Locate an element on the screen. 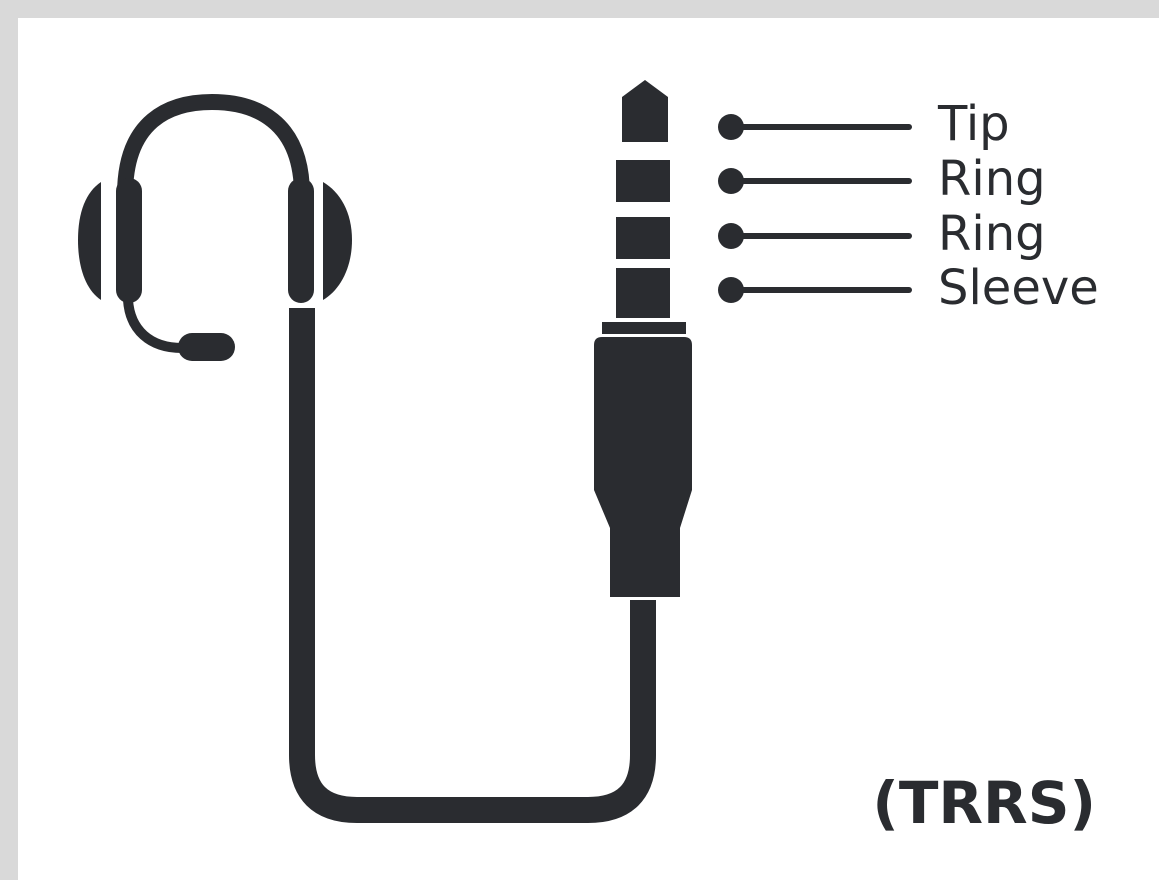 The image size is (1159, 880). sleeve-label: Sleeve is located at coordinates (1018, 288).